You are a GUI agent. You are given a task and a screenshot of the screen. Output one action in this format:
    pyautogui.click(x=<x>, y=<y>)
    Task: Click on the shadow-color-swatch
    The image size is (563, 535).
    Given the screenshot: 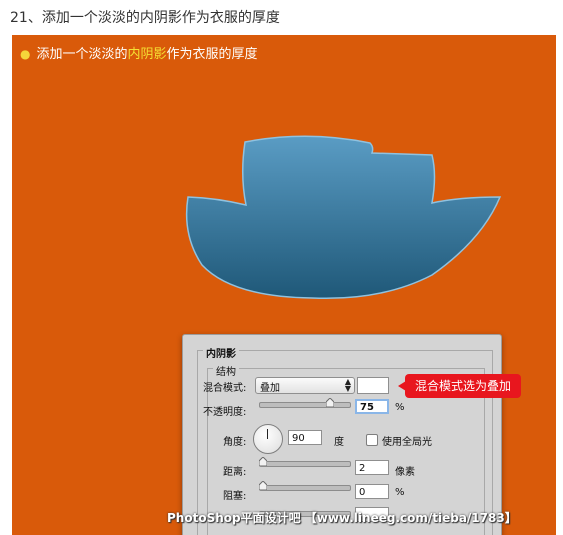 What is the action you would take?
    pyautogui.click(x=373, y=385)
    